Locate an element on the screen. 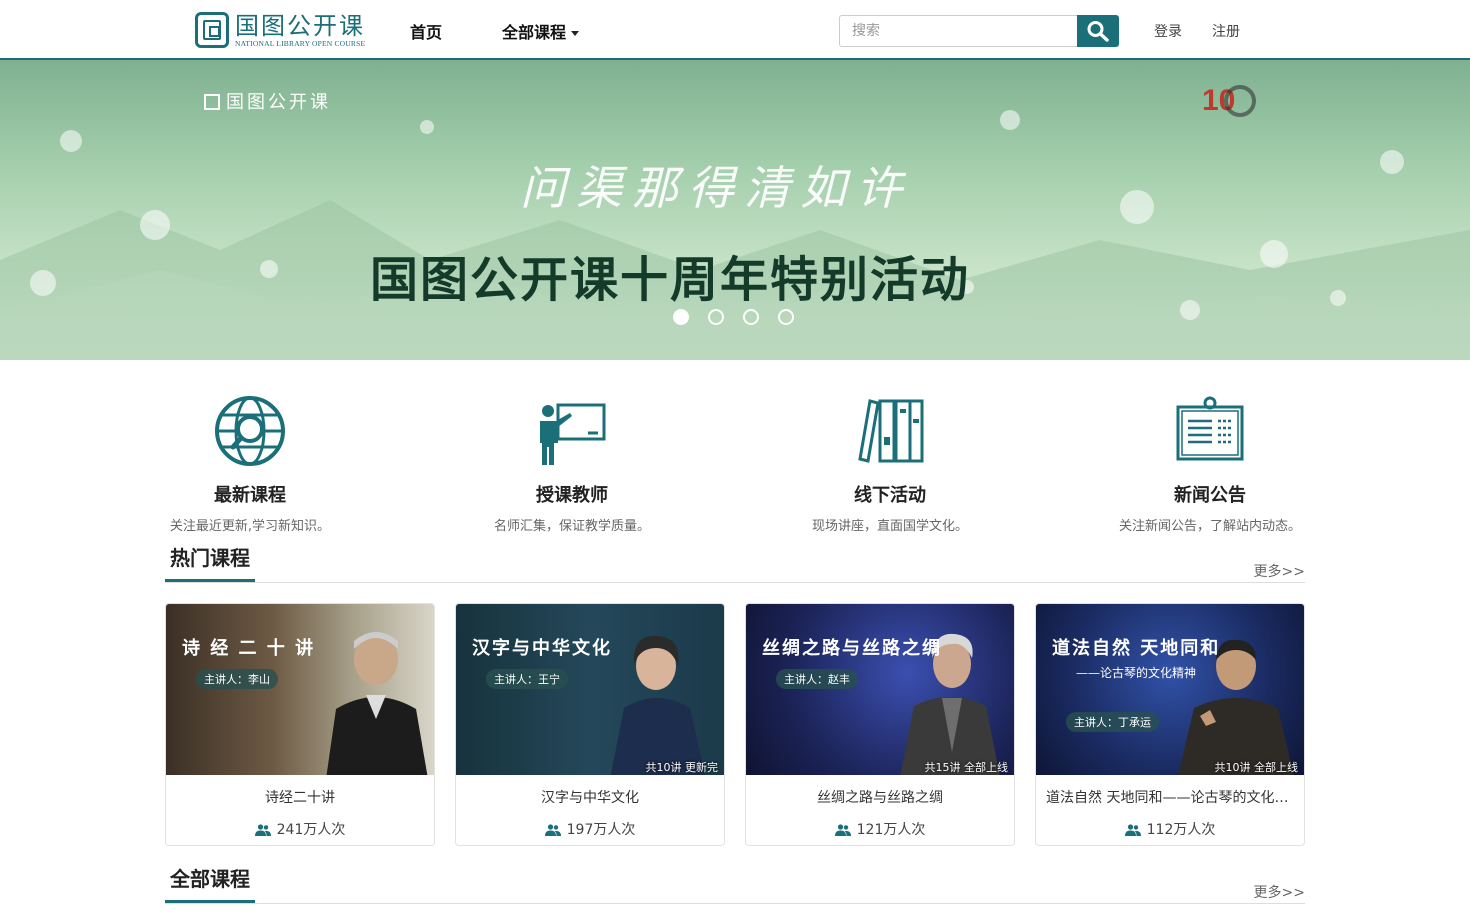 The image size is (1470, 923). course-name: 汉字与中华文化 is located at coordinates (590, 797).